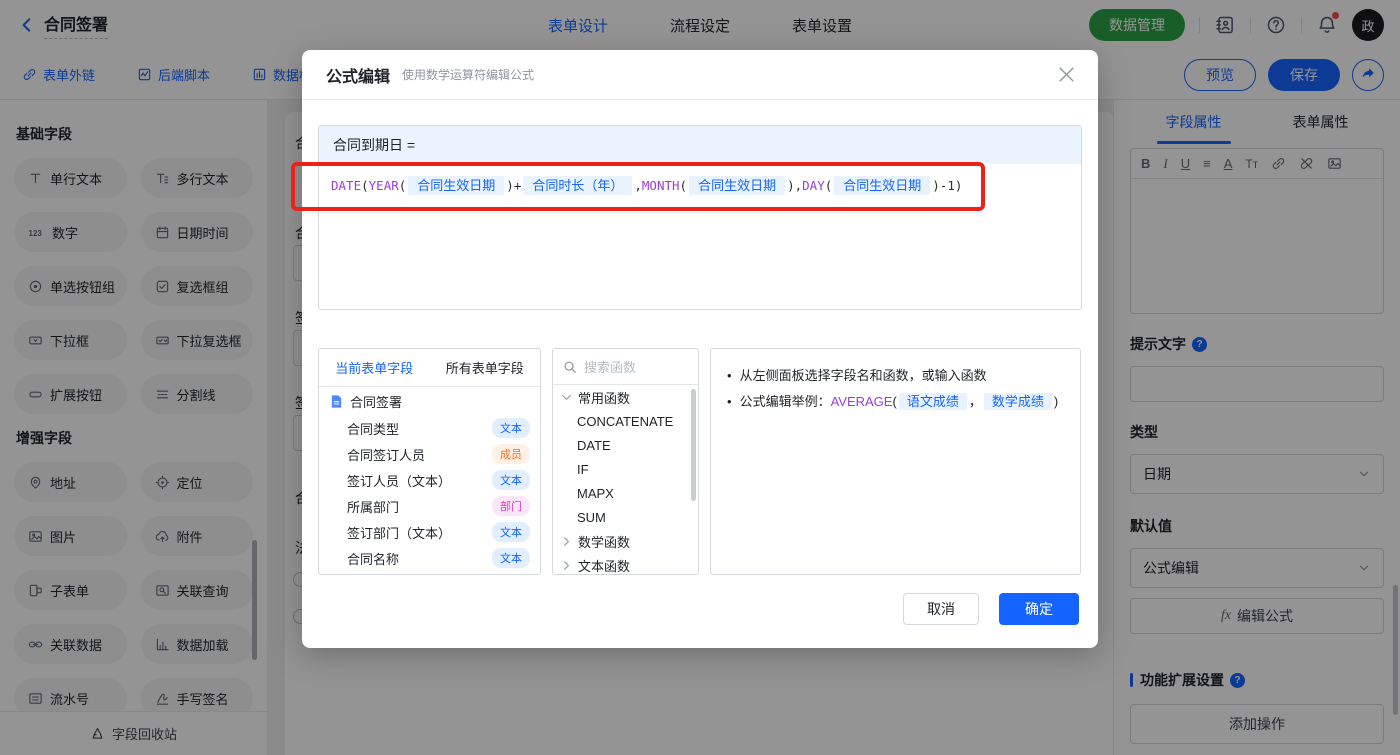 This screenshot has height=755, width=1400. What do you see at coordinates (700, 145) in the screenshot?
I see `formula-target: 合同到期日 =` at bounding box center [700, 145].